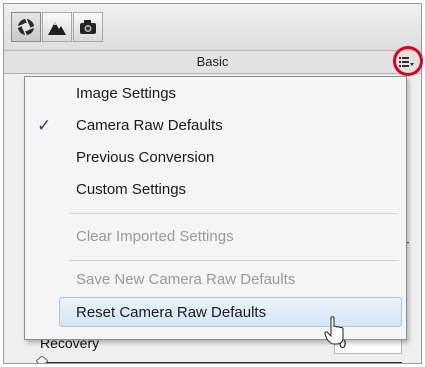 Image resolution: width=425 pixels, height=367 pixels. I want to click on panel-header: Basic, so click(212, 62).